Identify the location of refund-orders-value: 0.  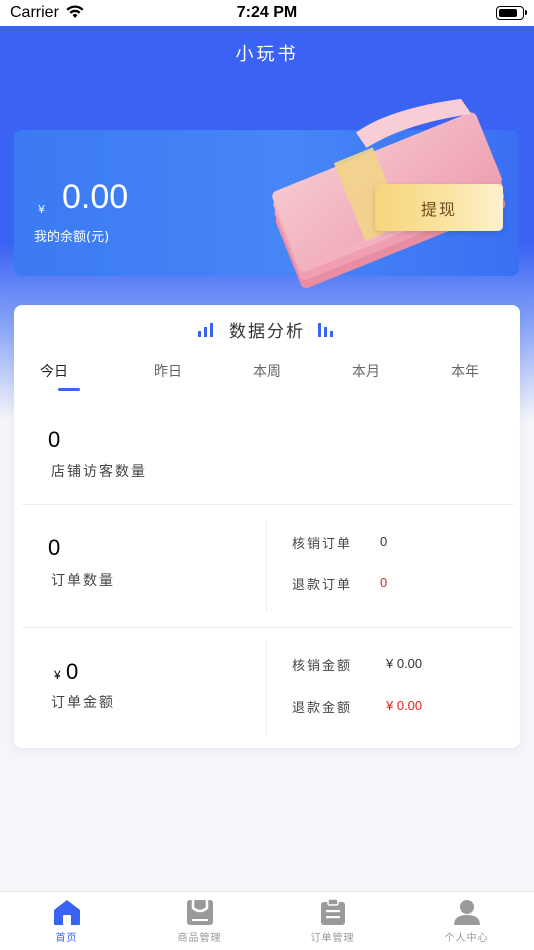
(384, 582).